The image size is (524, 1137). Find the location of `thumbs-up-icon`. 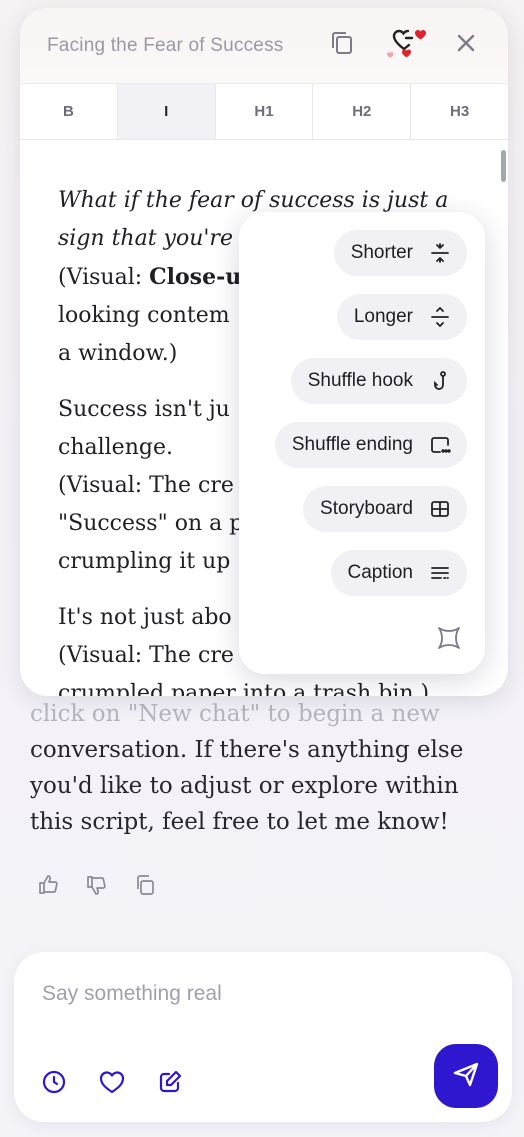

thumbs-up-icon is located at coordinates (49, 885).